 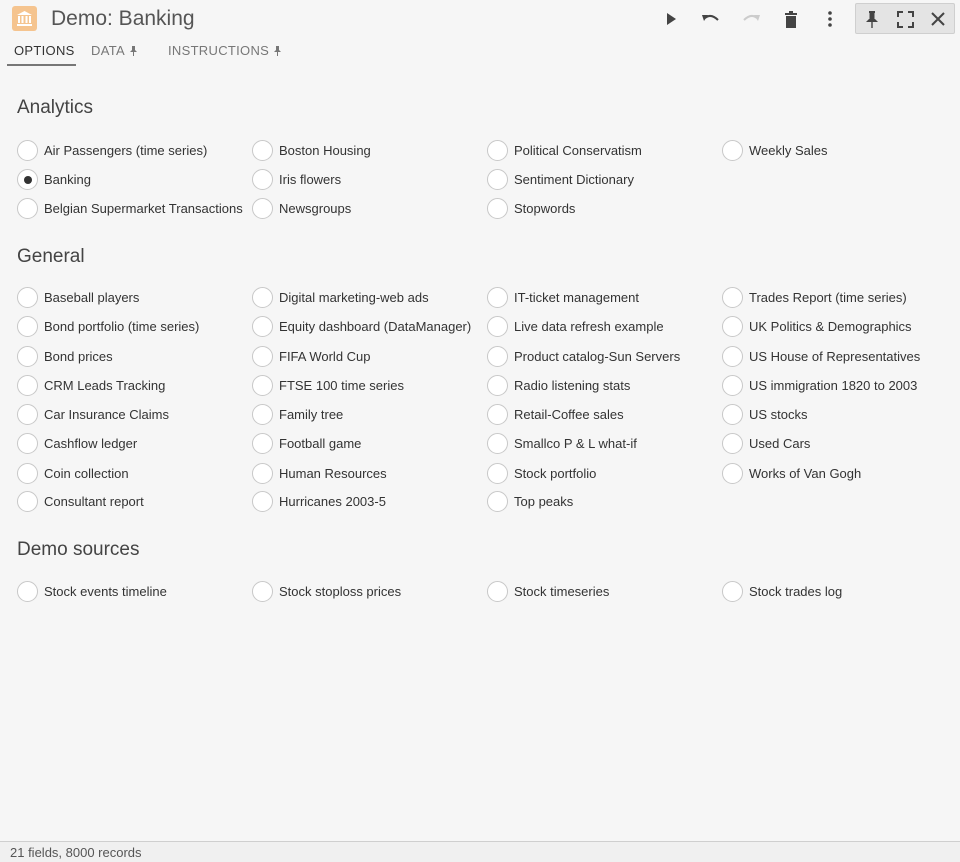 I want to click on demo-option: Radio listening stats, so click(x=558, y=385).